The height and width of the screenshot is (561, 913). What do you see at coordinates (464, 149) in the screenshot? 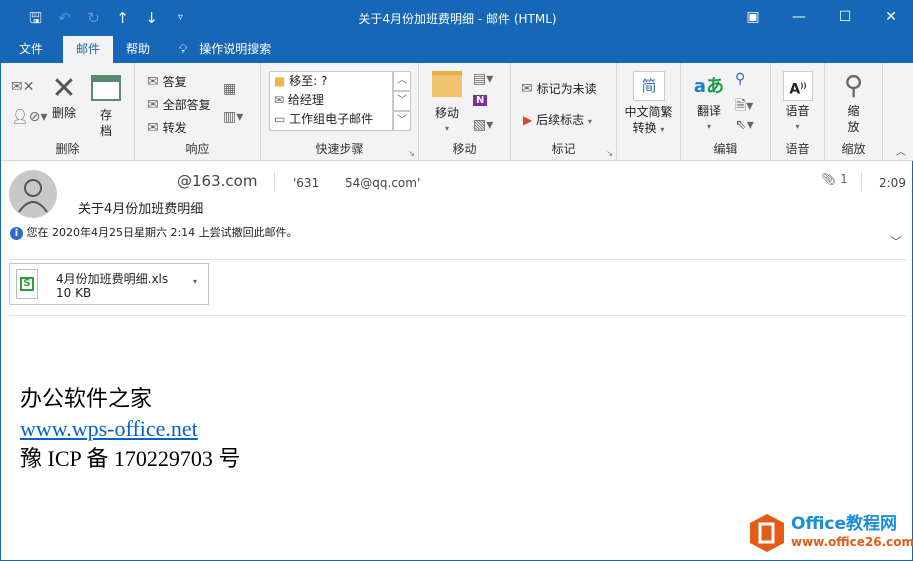
I see `group-label: 移动` at bounding box center [464, 149].